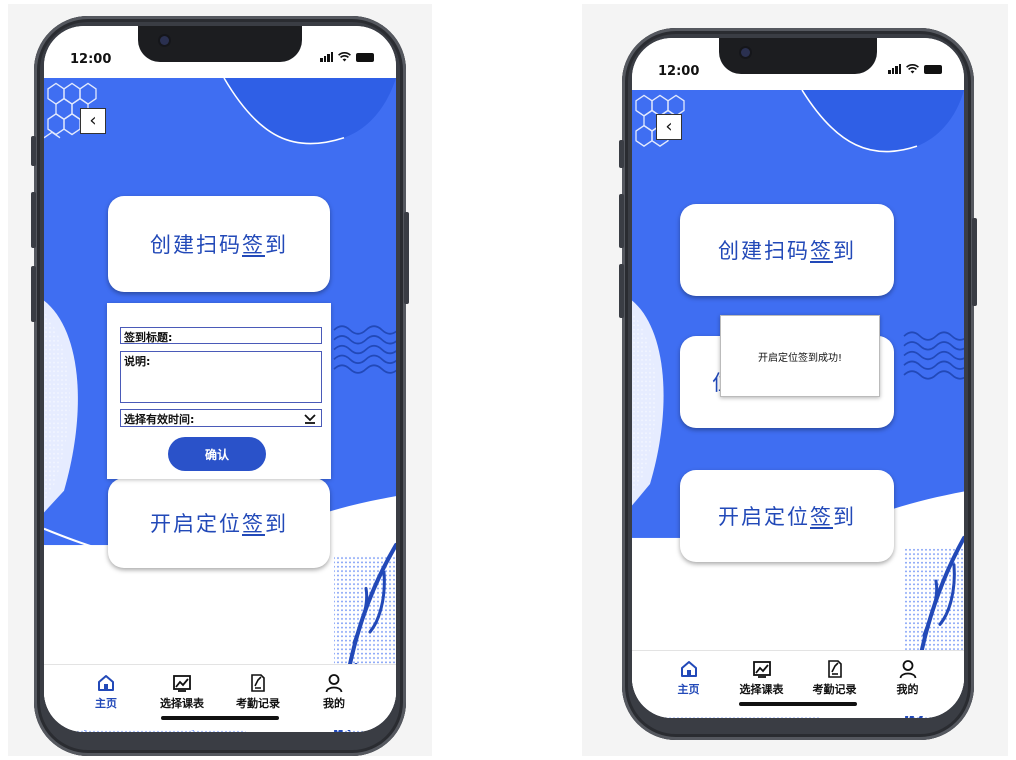 The image size is (1016, 760). I want to click on confirm-button: 确认, so click(217, 454).